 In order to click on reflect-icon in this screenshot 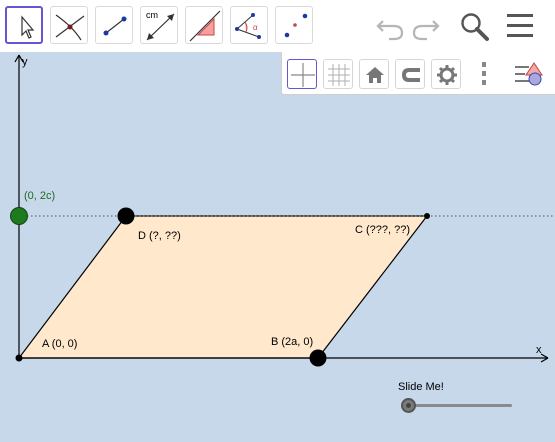, I will do `click(296, 25)`.